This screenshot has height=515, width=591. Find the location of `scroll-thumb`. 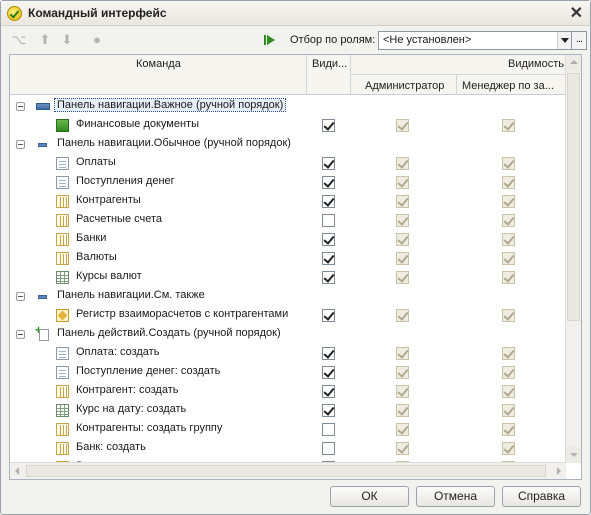

scroll-thumb is located at coordinates (573, 197).